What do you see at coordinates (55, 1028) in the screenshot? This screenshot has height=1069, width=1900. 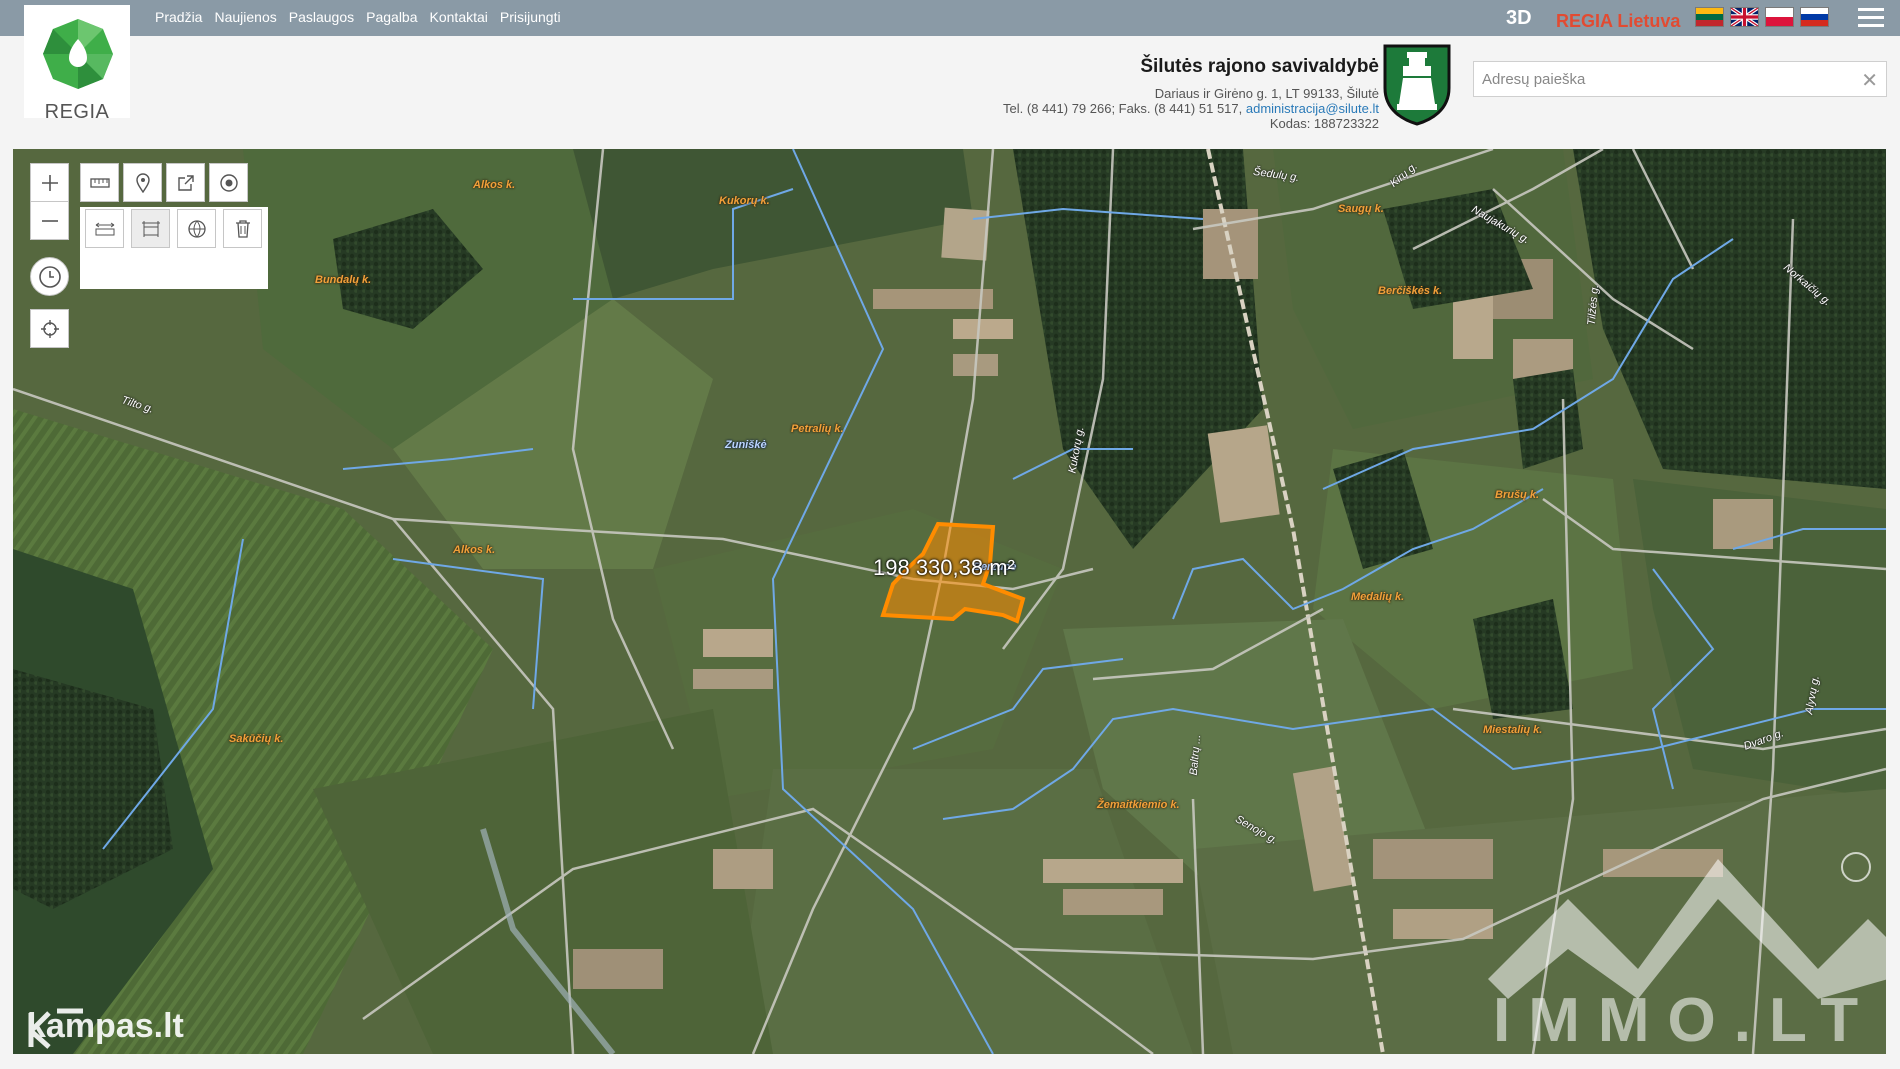 I see `kampas-logo-icon` at bounding box center [55, 1028].